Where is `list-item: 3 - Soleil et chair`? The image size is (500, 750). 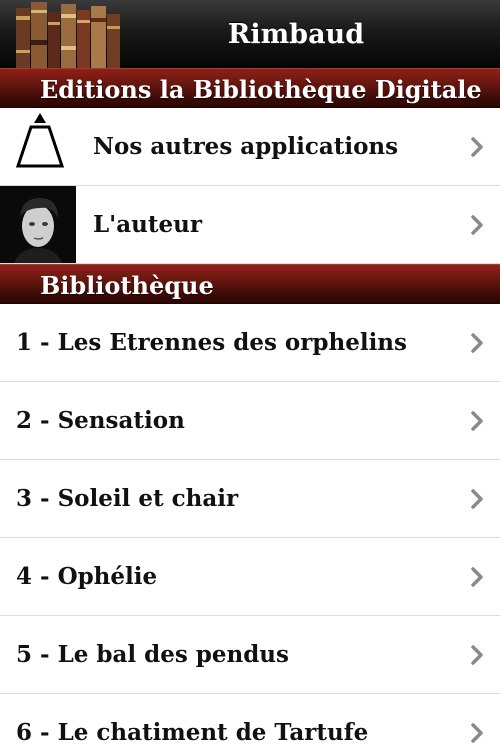
list-item: 3 - Soleil et chair is located at coordinates (250, 499).